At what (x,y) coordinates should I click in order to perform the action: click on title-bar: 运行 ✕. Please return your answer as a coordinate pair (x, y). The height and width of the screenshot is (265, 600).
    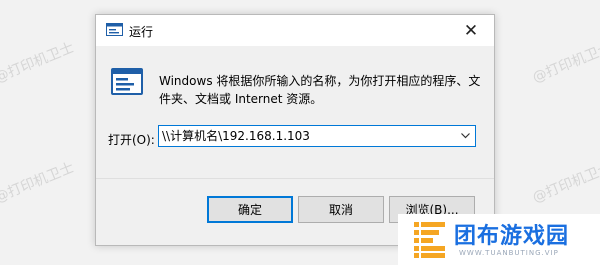
    Looking at the image, I should click on (295, 30).